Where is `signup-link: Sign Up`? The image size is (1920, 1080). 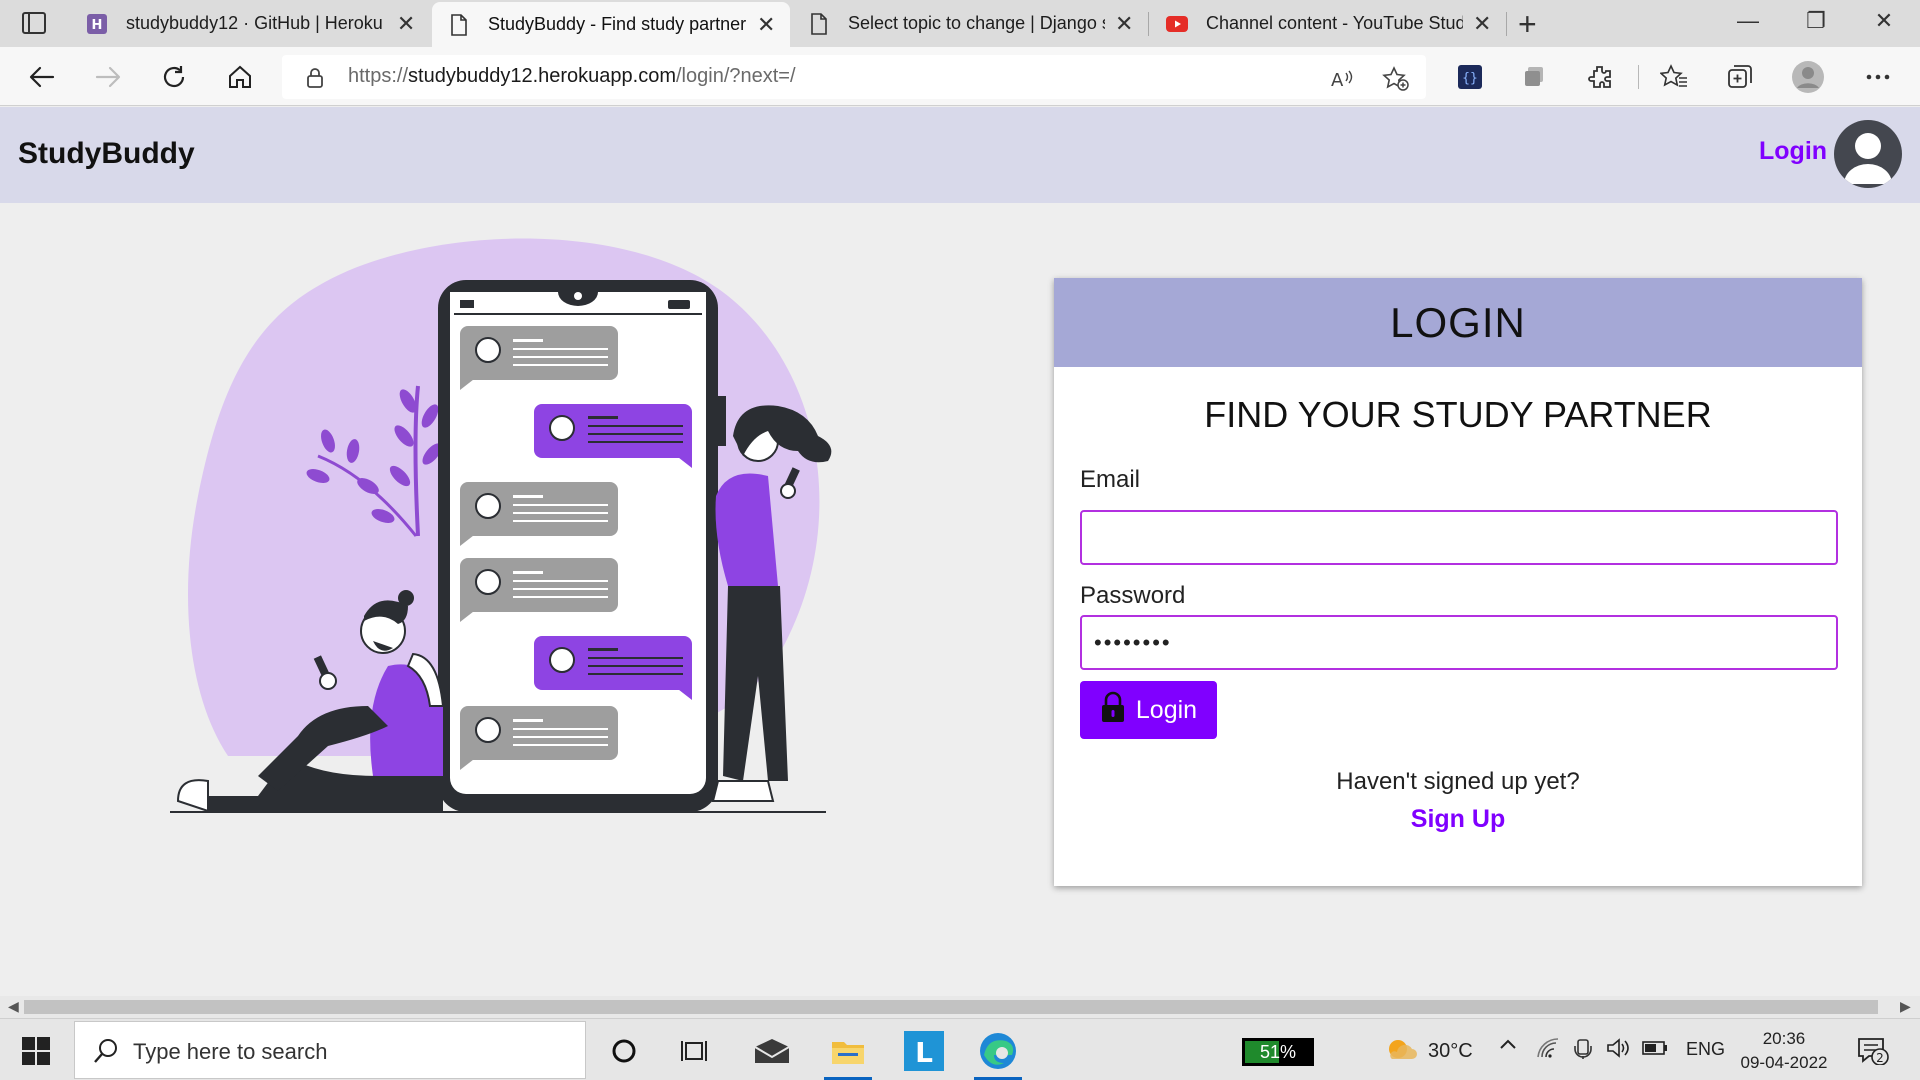
signup-link: Sign Up is located at coordinates (1458, 819).